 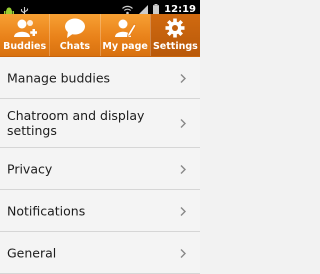 I want to click on tab-bar: Buddies Chats My page Settings, so click(x=100, y=35).